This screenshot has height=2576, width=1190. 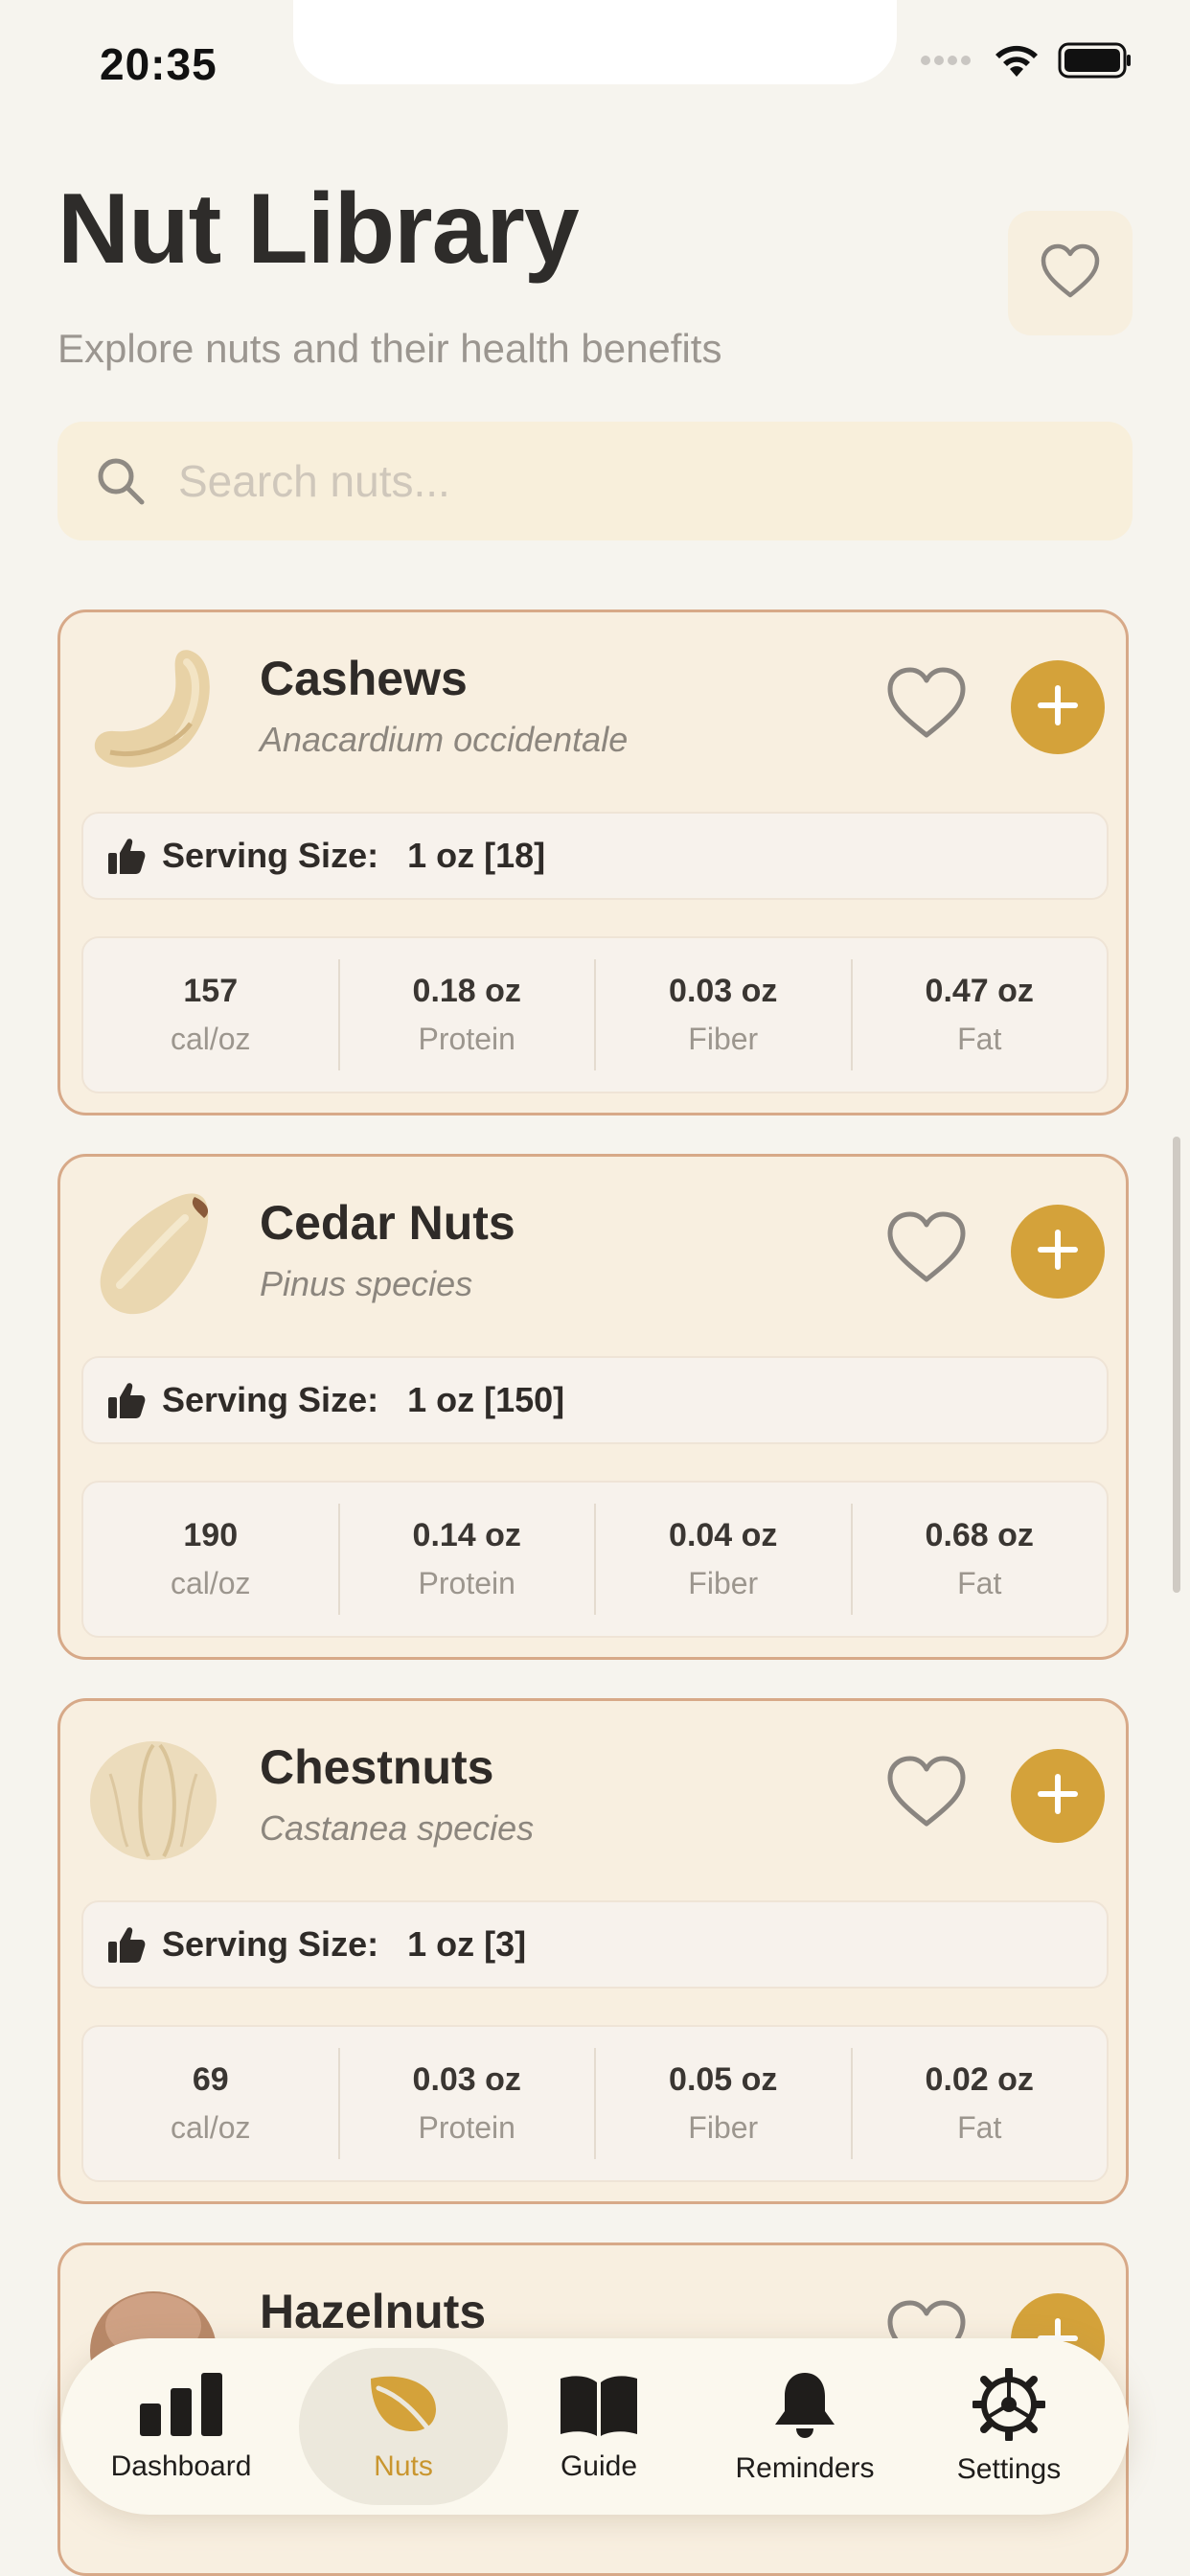 What do you see at coordinates (595, 1400) in the screenshot?
I see `serving-size-row: Serving Size: 1 oz [150]` at bounding box center [595, 1400].